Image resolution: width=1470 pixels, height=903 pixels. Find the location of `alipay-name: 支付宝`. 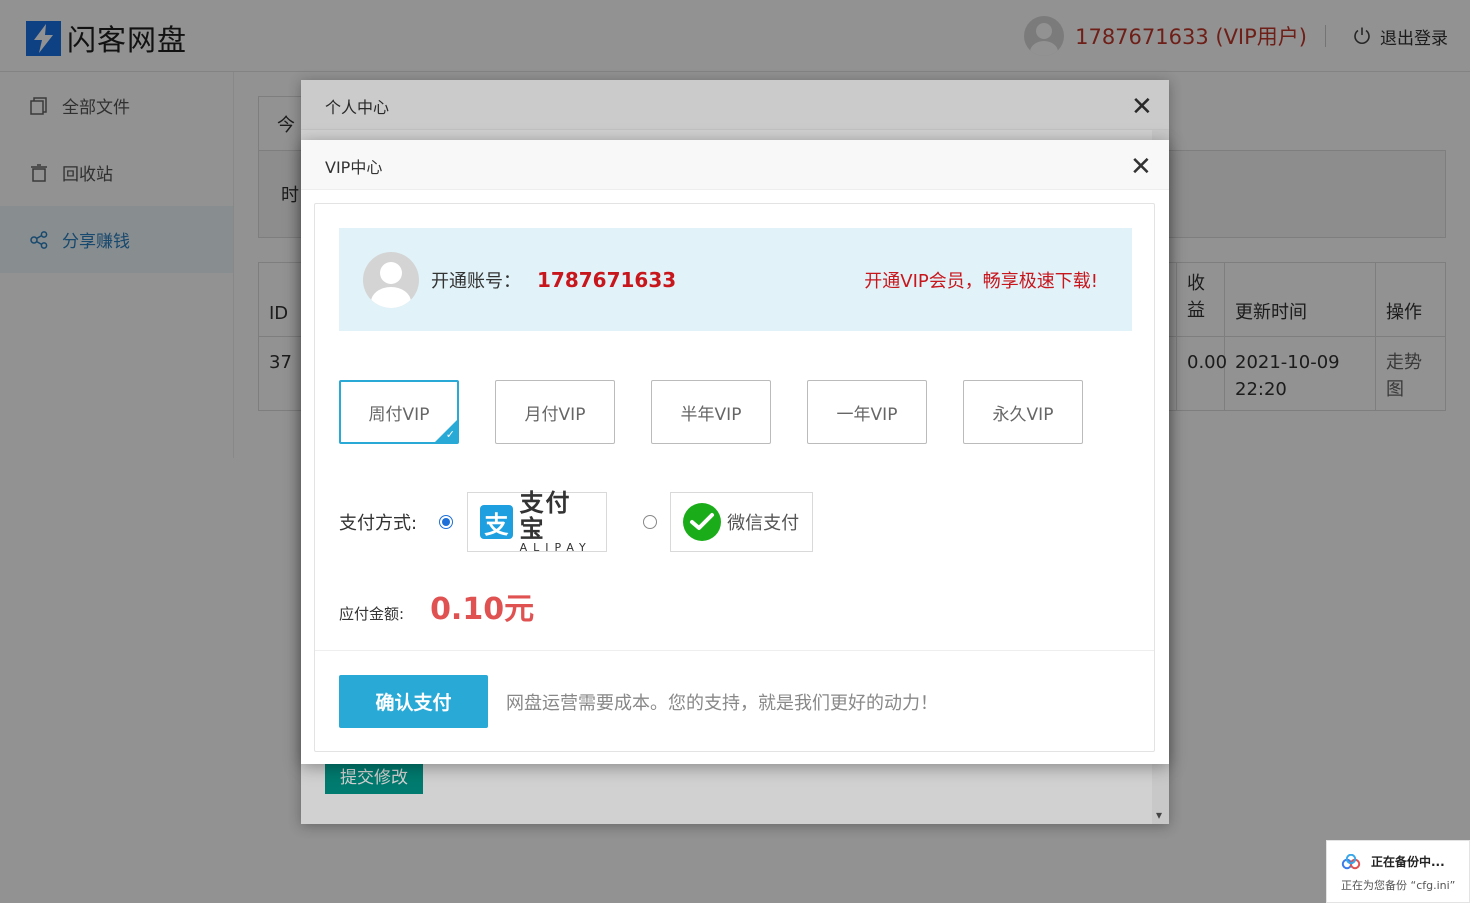

alipay-name: 支付宝 is located at coordinates (545, 516).